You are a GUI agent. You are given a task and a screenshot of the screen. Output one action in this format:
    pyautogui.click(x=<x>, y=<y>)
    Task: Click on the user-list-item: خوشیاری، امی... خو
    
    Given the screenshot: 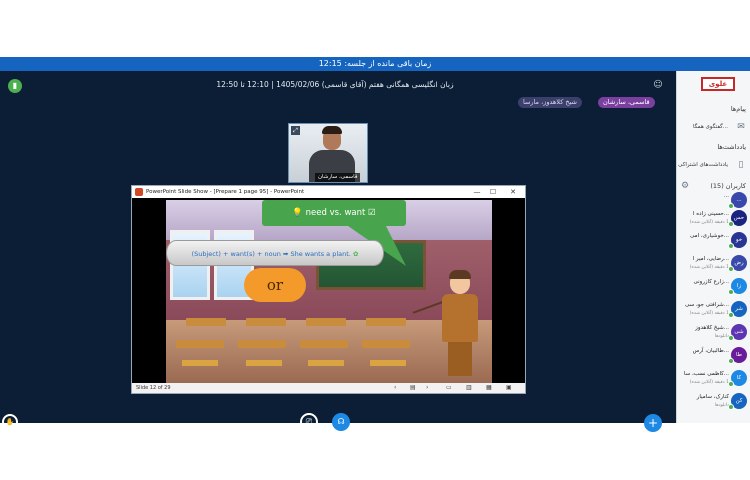 What is the action you would take?
    pyautogui.click(x=713, y=242)
    